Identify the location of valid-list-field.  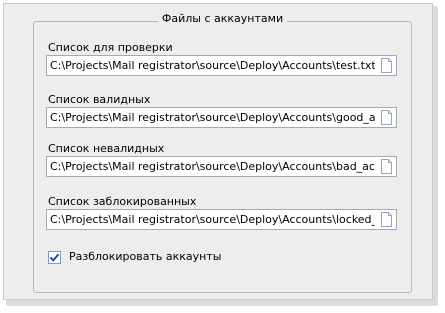
(221, 117).